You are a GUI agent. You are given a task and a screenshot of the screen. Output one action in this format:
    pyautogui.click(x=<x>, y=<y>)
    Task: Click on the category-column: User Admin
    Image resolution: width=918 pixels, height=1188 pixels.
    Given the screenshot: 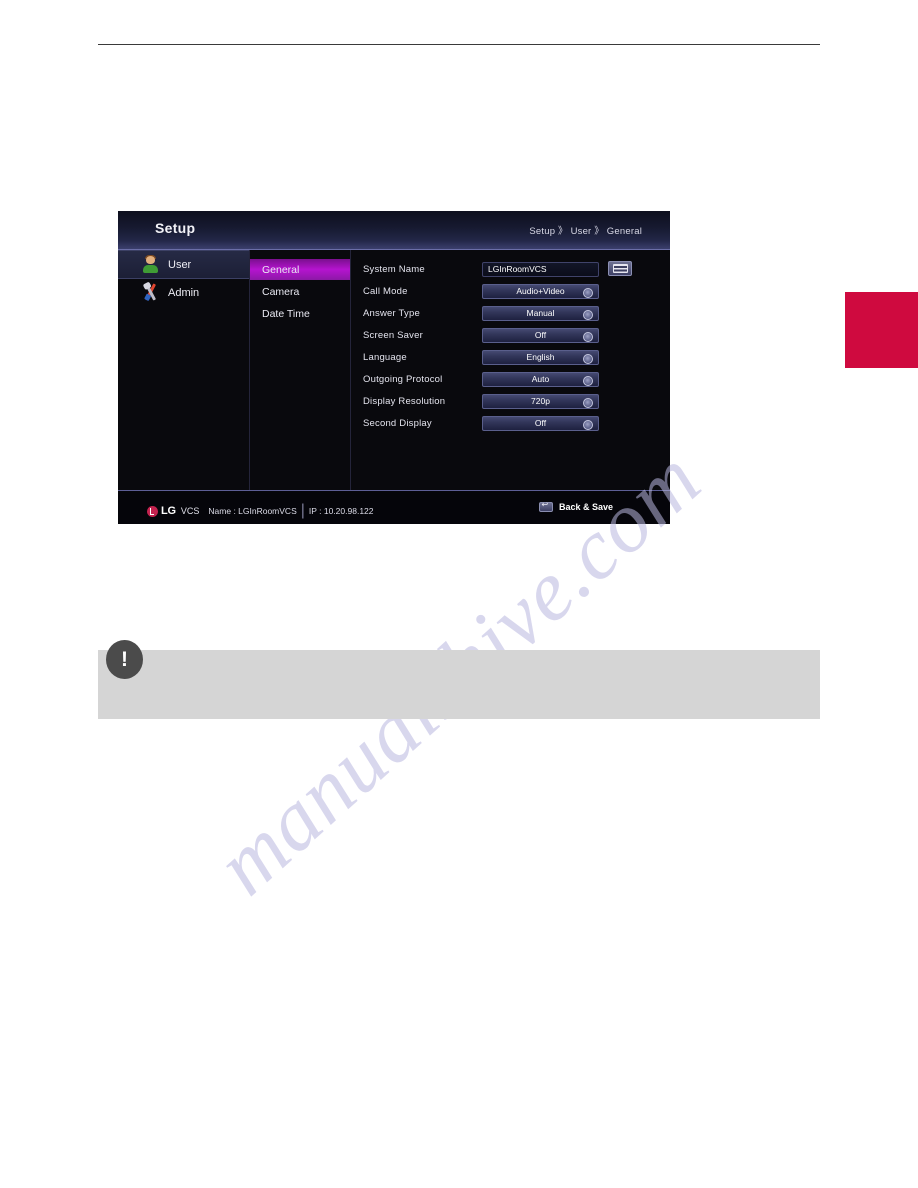 What is the action you would take?
    pyautogui.click(x=184, y=370)
    